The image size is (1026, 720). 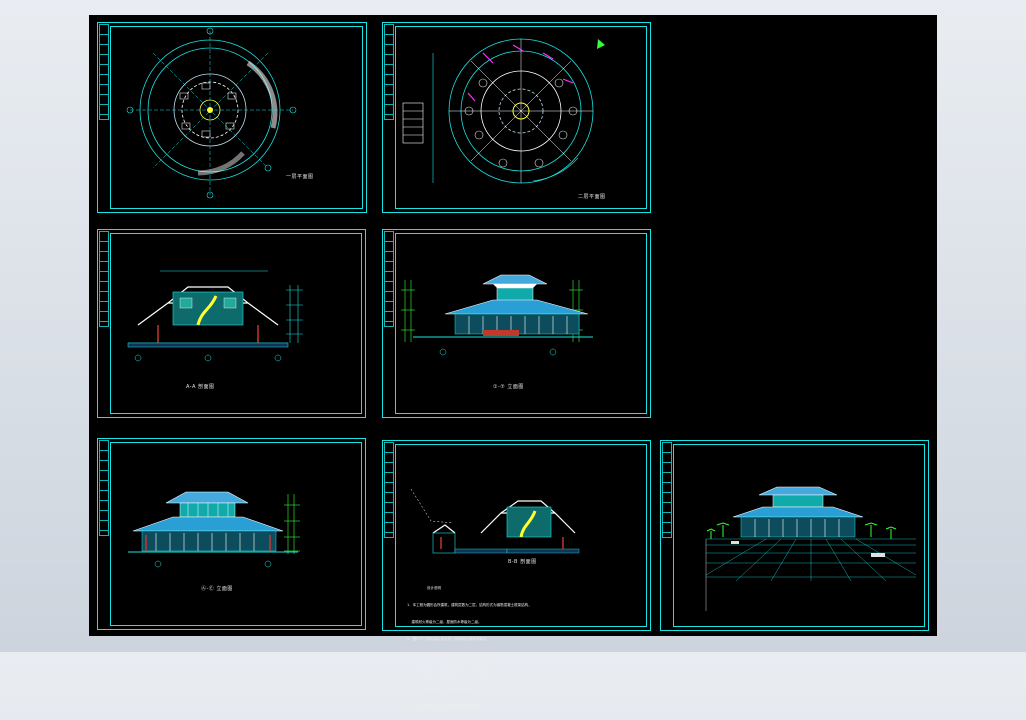 What do you see at coordinates (217, 589) in the screenshot?
I see `sheet-caption: Ⓐ-Ⓔ 立面图` at bounding box center [217, 589].